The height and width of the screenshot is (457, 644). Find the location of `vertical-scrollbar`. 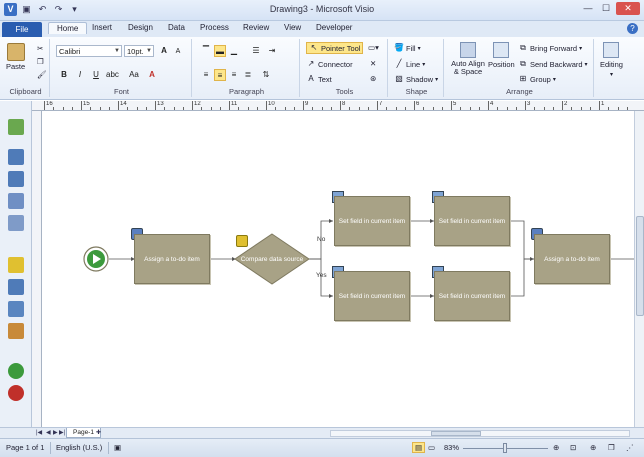

vertical-scrollbar is located at coordinates (639, 269).